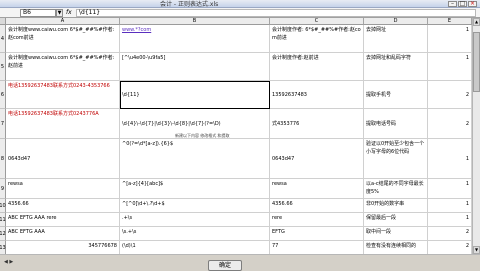  I want to click on table-cell: 会计制度作者:赵前进, so click(317, 67).